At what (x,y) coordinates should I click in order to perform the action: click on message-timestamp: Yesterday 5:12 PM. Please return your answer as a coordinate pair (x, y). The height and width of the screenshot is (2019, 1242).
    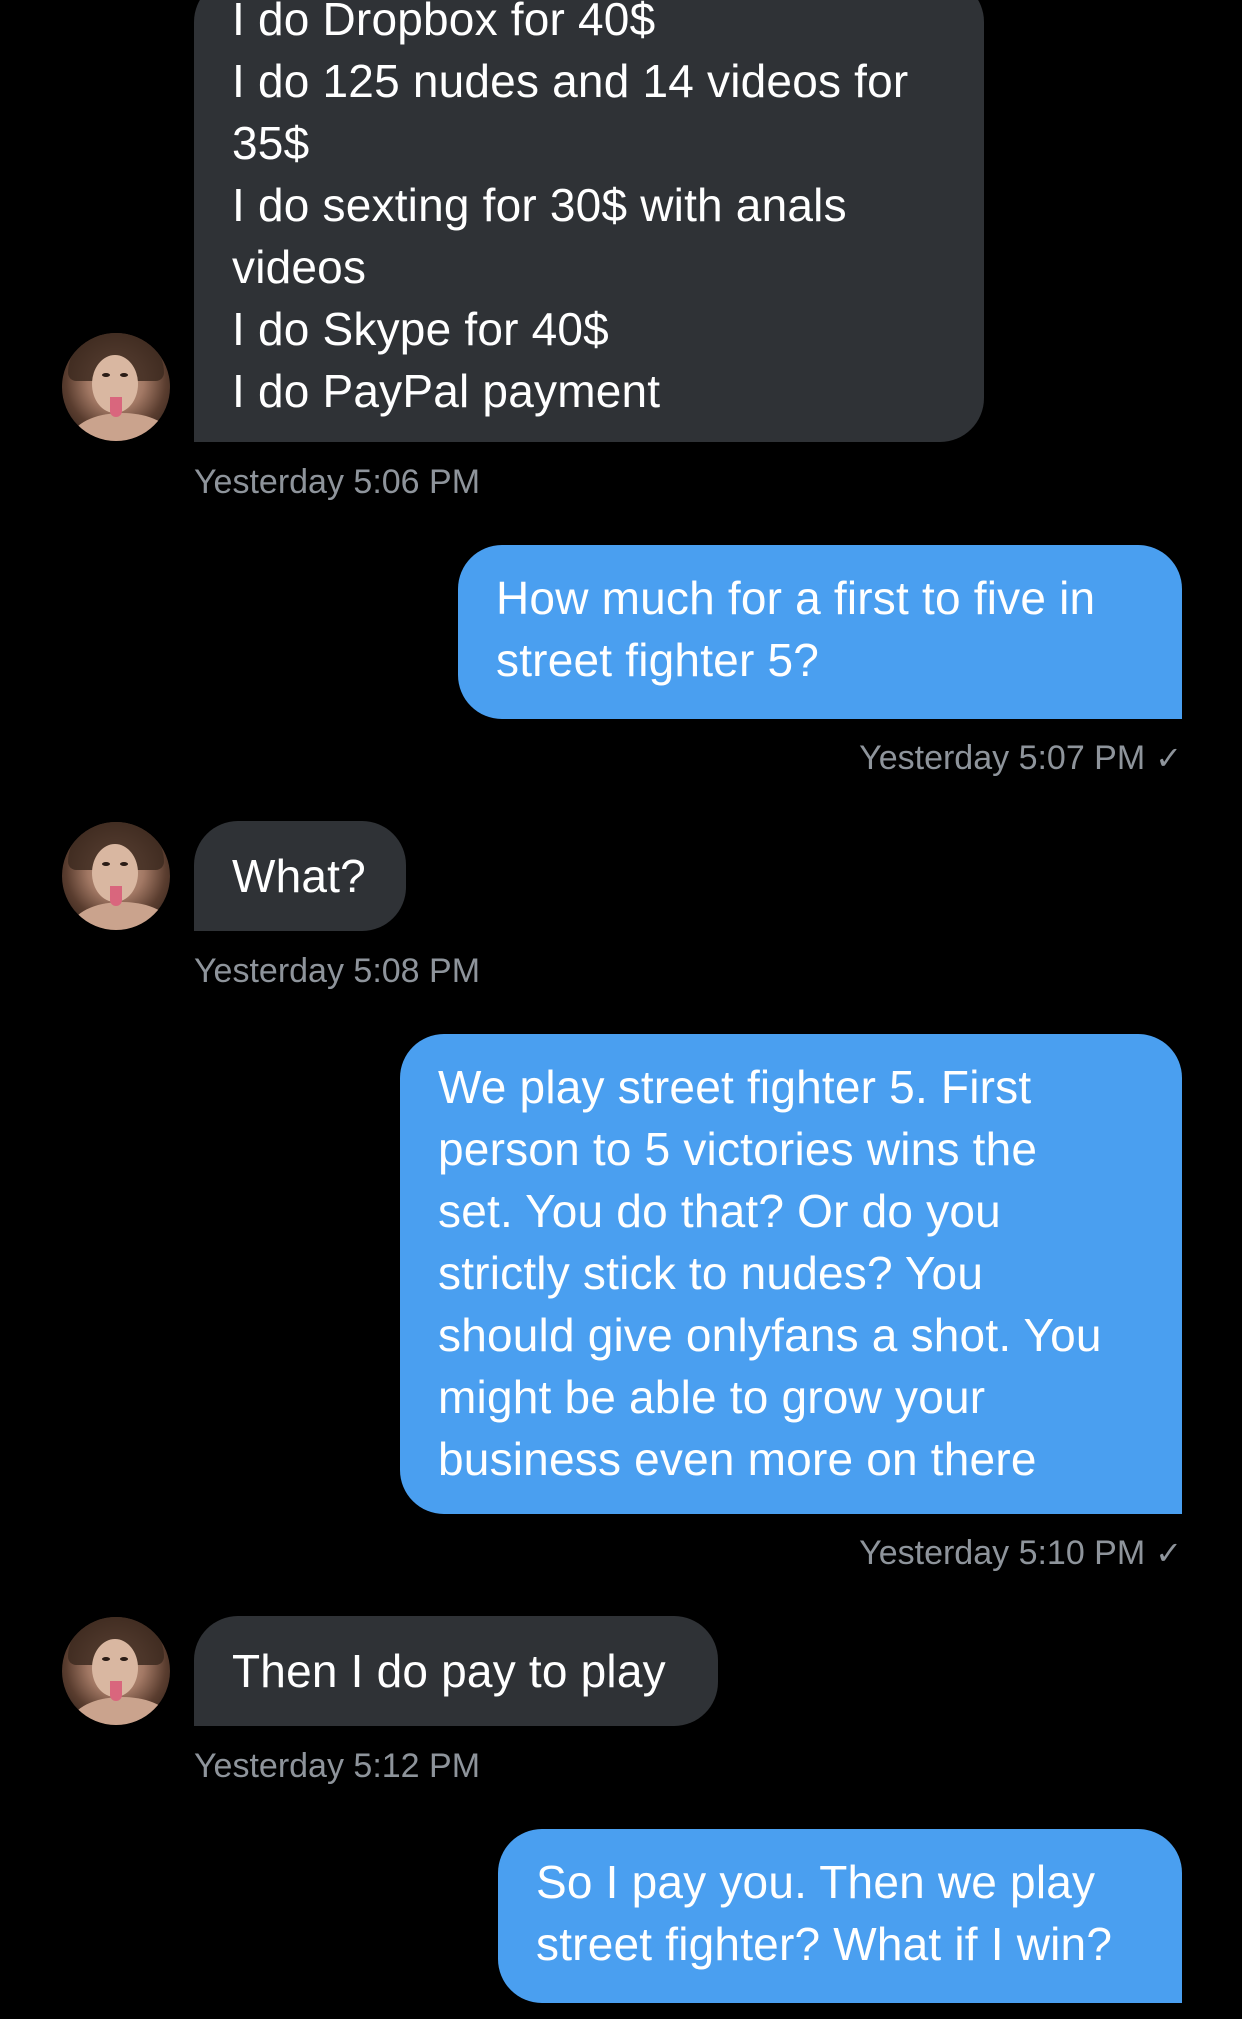
    Looking at the image, I should click on (337, 1766).